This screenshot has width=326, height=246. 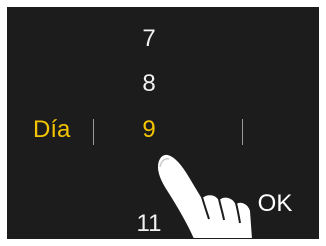 What do you see at coordinates (242, 132) in the screenshot?
I see `picker-separator-right` at bounding box center [242, 132].